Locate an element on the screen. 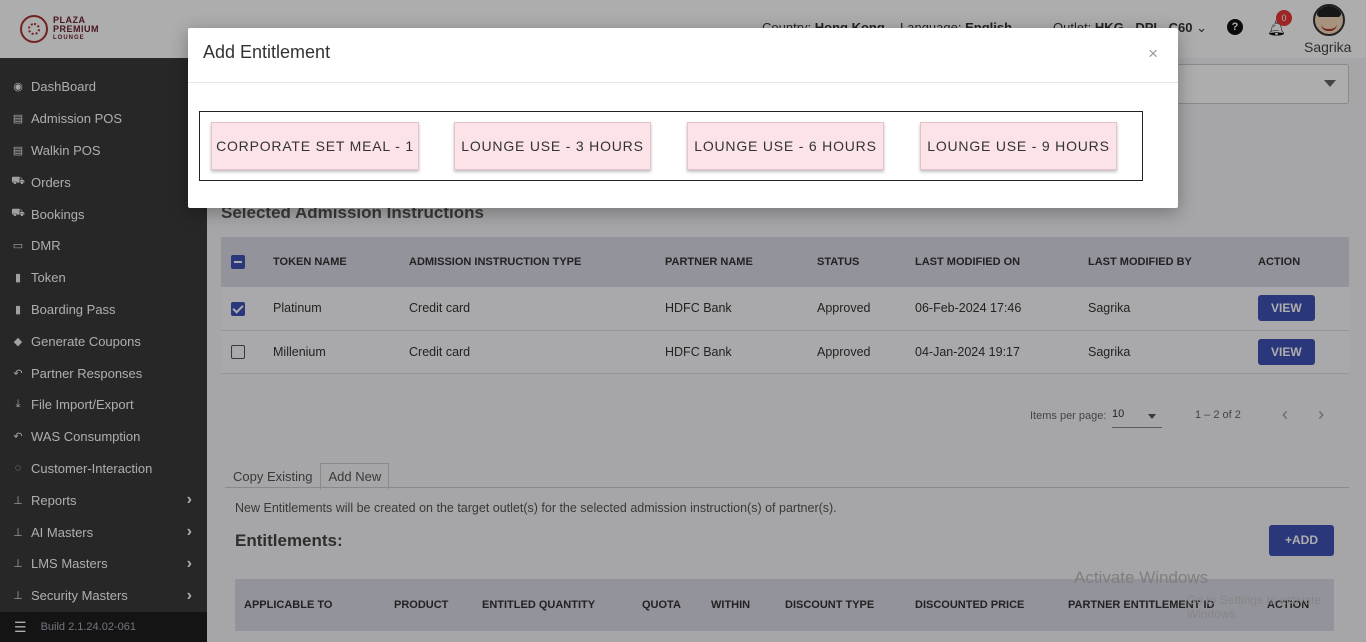  option-corporate-set-meal: CORPORATE SET MEAL - 1 is located at coordinates (315, 146).